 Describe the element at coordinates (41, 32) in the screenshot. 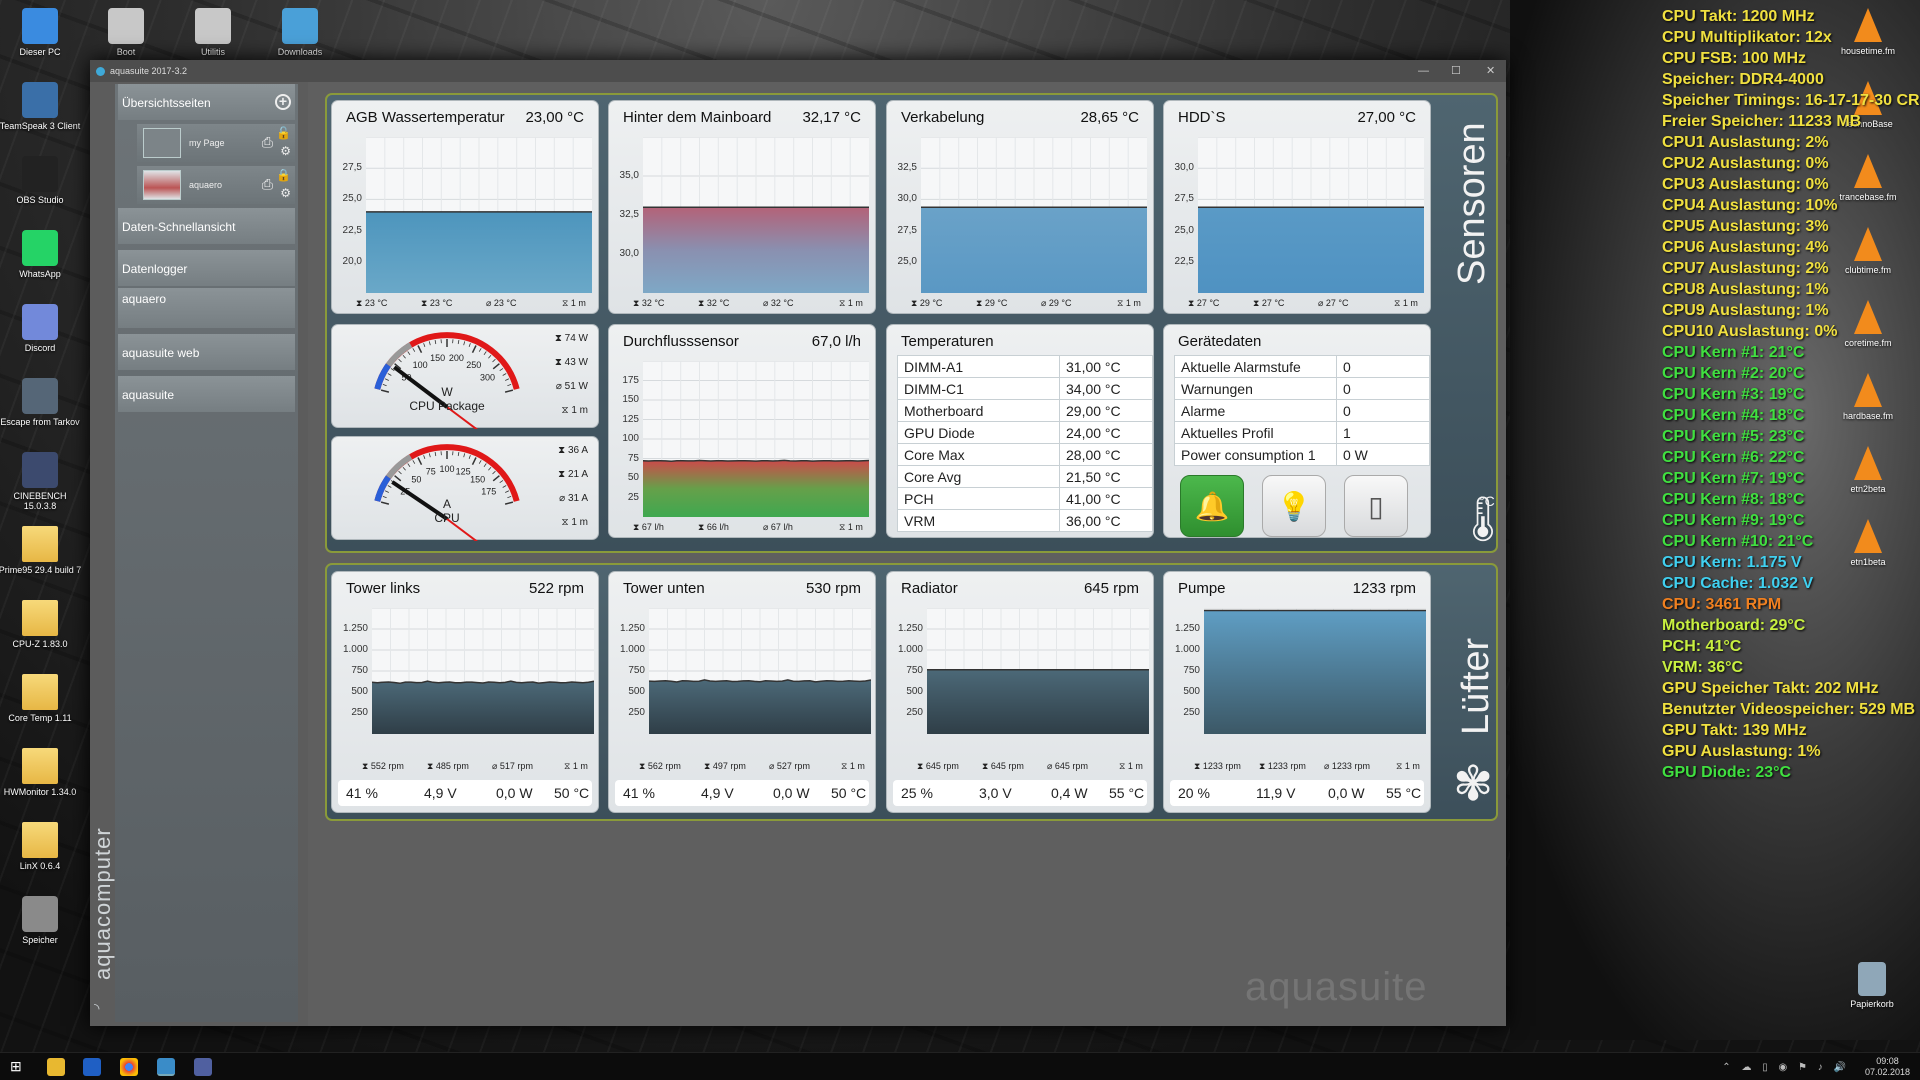

I see `desktop-icon-0: Dieser PC` at that location.